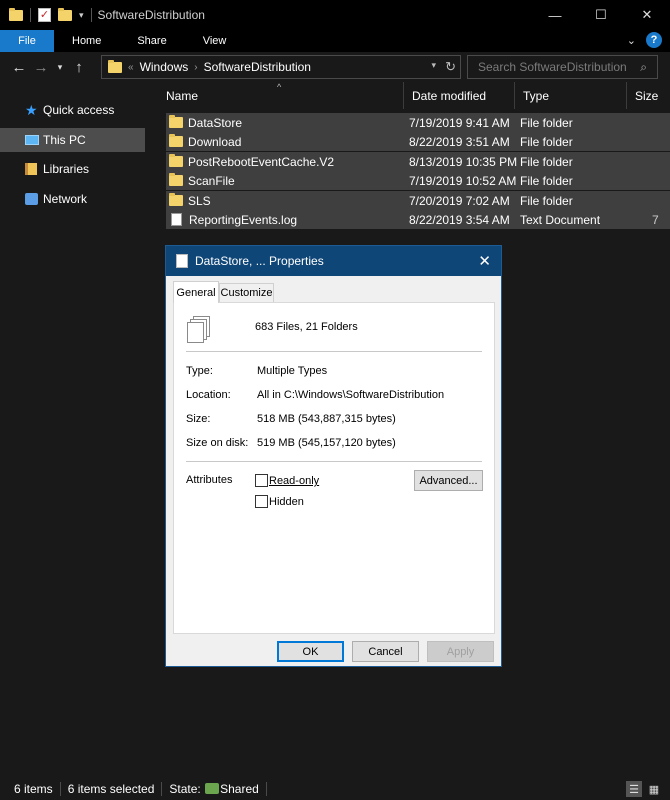 This screenshot has height=800, width=670. What do you see at coordinates (450, 67) in the screenshot?
I see `refresh-icon: ↻` at bounding box center [450, 67].